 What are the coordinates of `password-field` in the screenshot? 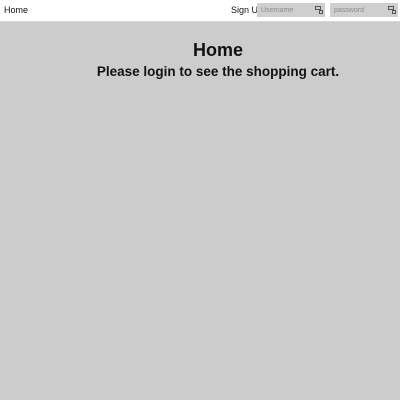 It's located at (364, 10).